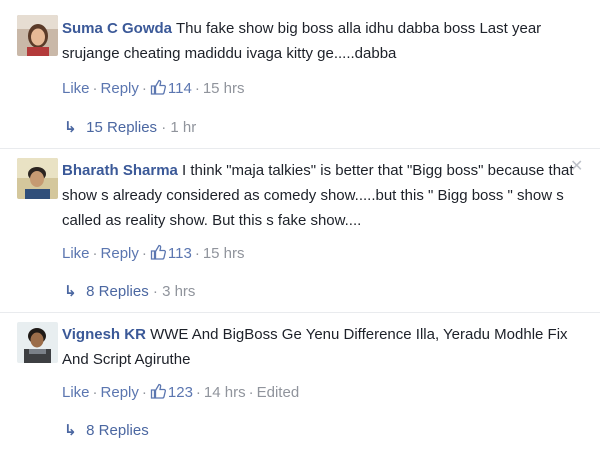  I want to click on comment-actions: Like · Reply · 114 · 15 hrs, so click(153, 89).